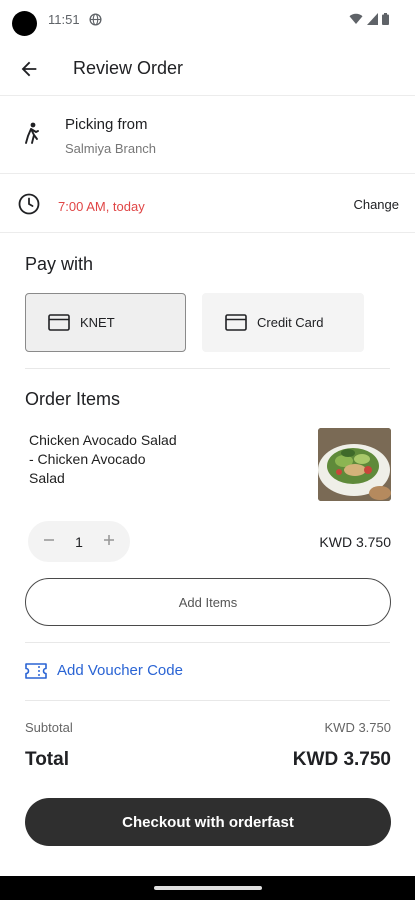 The height and width of the screenshot is (900, 415). Describe the element at coordinates (356, 18) in the screenshot. I see `wifi-icon` at that location.